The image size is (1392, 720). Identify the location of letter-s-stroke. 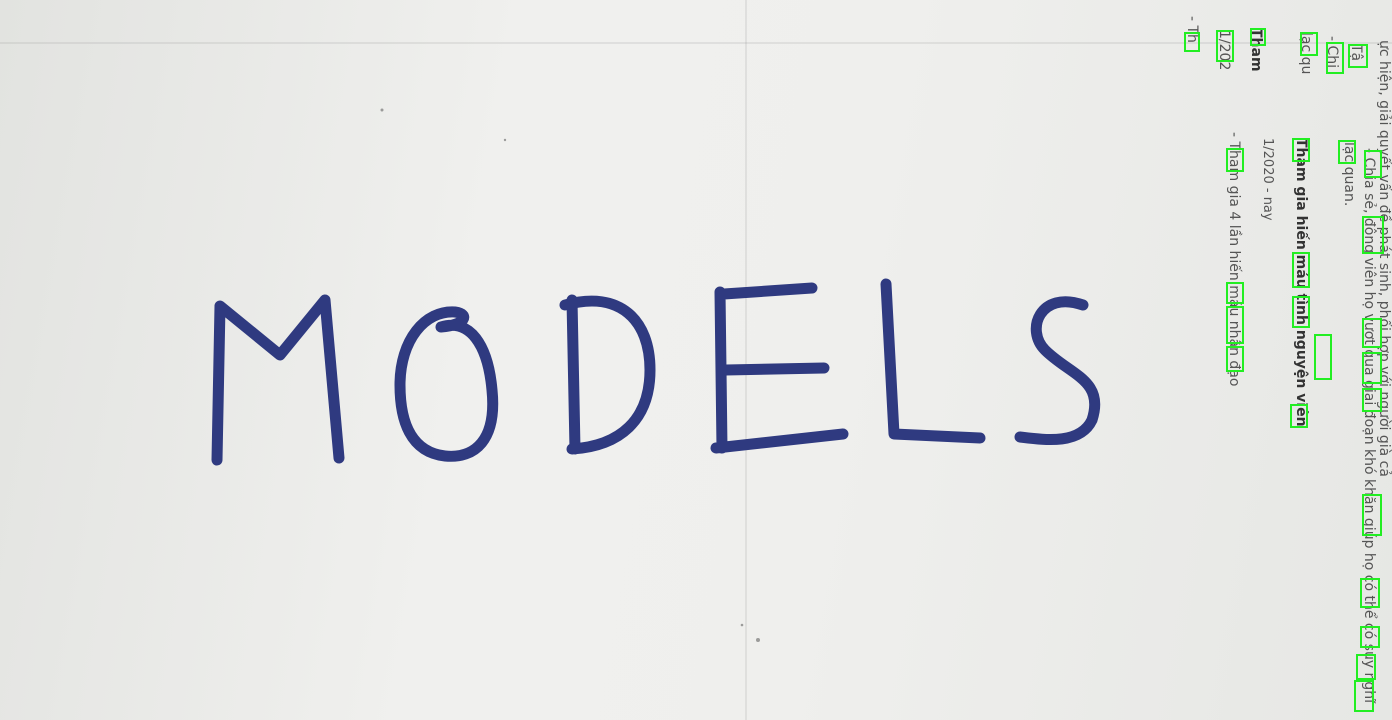
(1057, 371).